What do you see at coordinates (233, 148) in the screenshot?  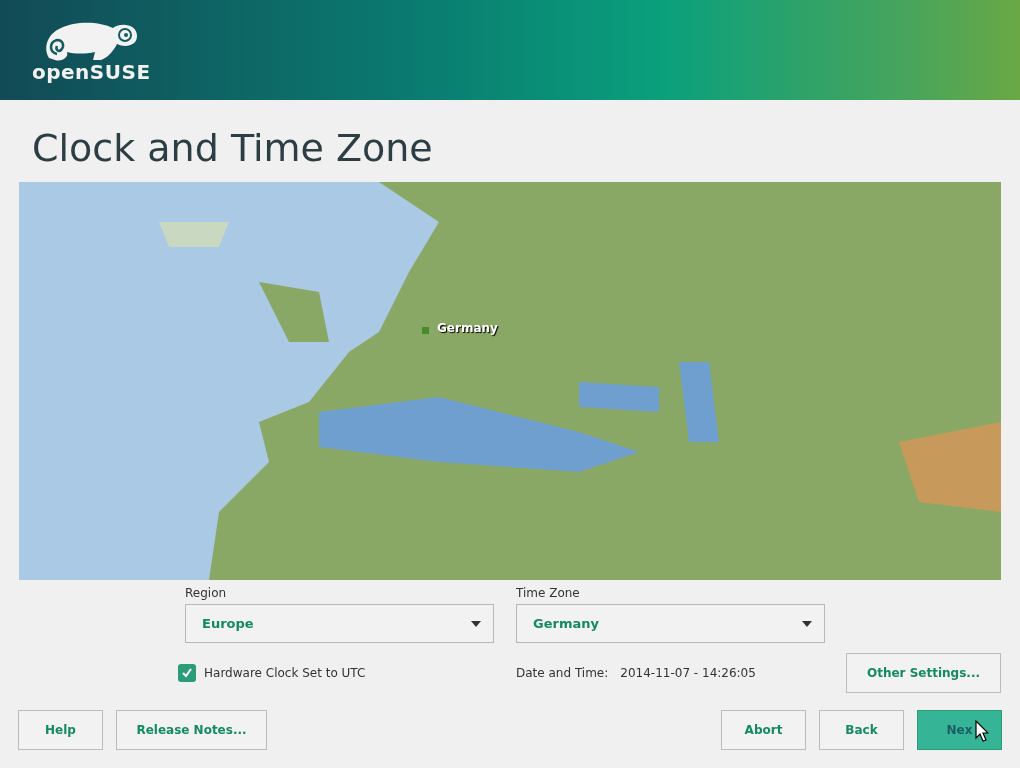 I see `page-title: Clock and Time Zone` at bounding box center [233, 148].